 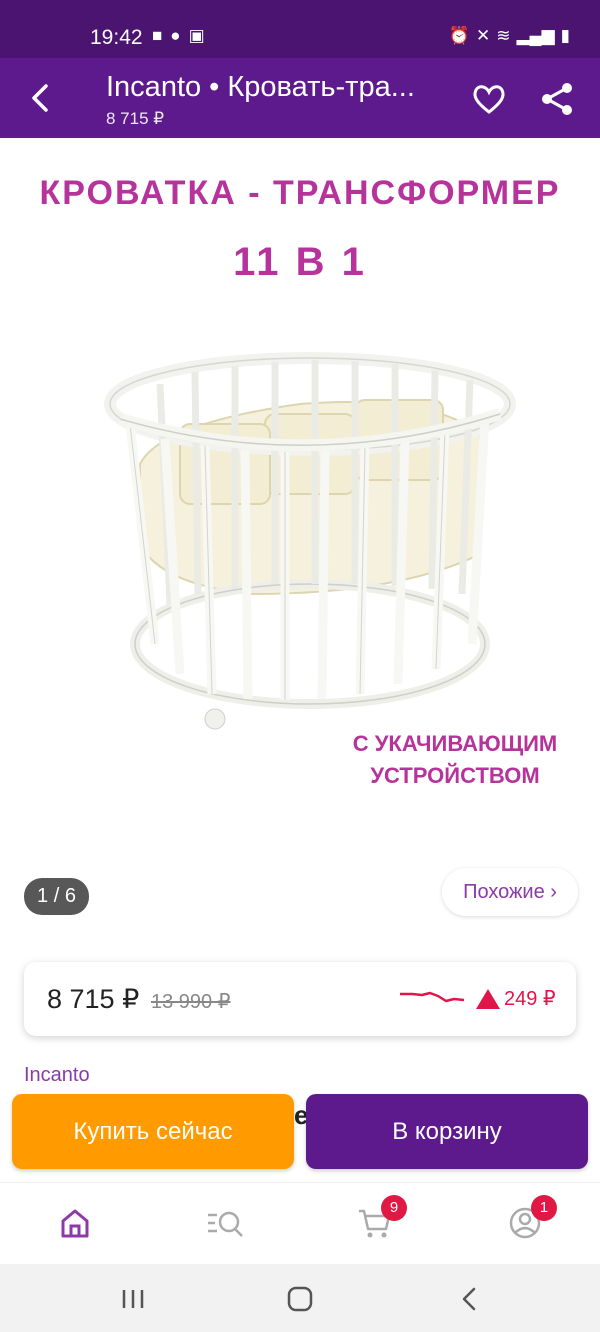 What do you see at coordinates (116, 37) in the screenshot?
I see `status-time: 19:42` at bounding box center [116, 37].